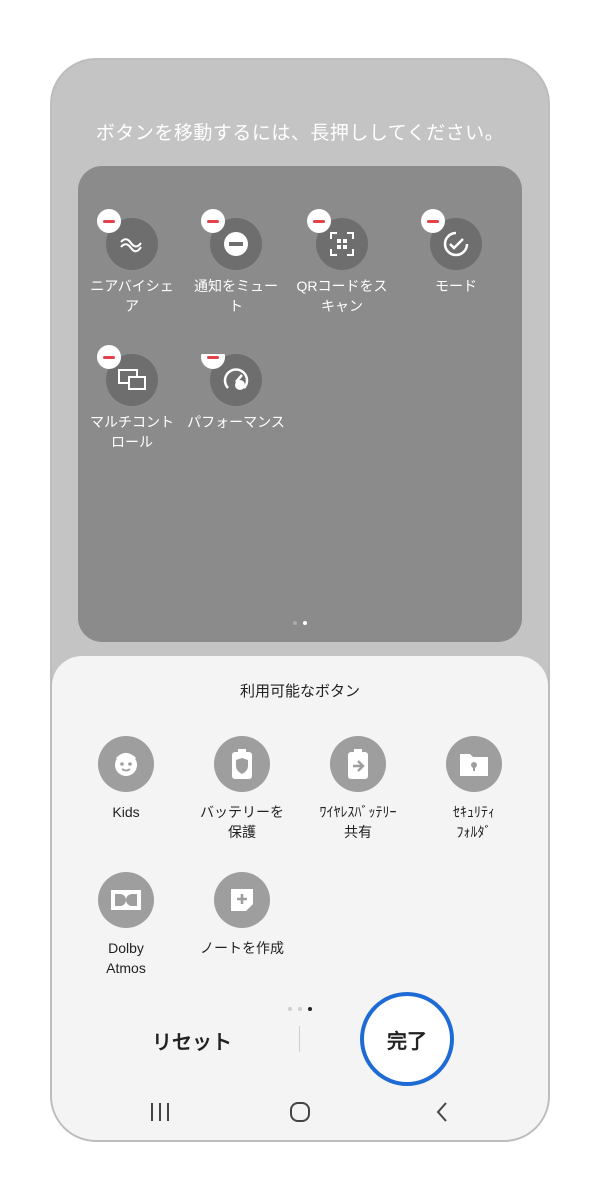 The image size is (600, 1200). What do you see at coordinates (242, 822) in the screenshot?
I see `available-label: バッテリーを 保護` at bounding box center [242, 822].